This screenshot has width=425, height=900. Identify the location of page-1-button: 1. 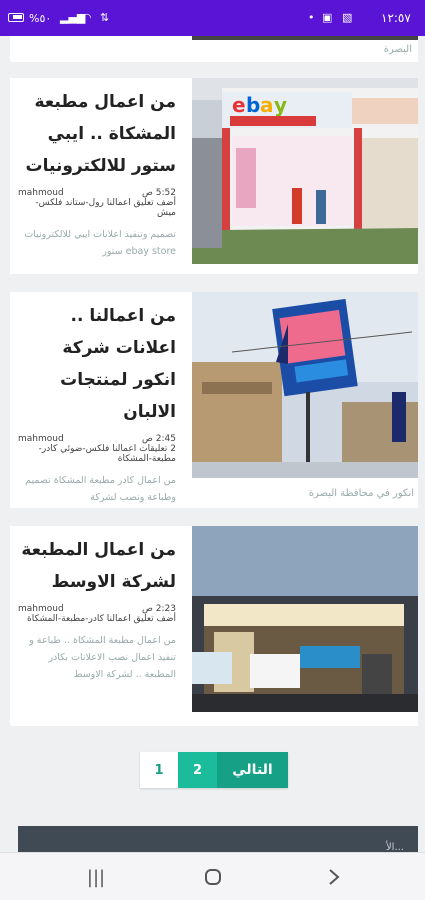
(159, 770).